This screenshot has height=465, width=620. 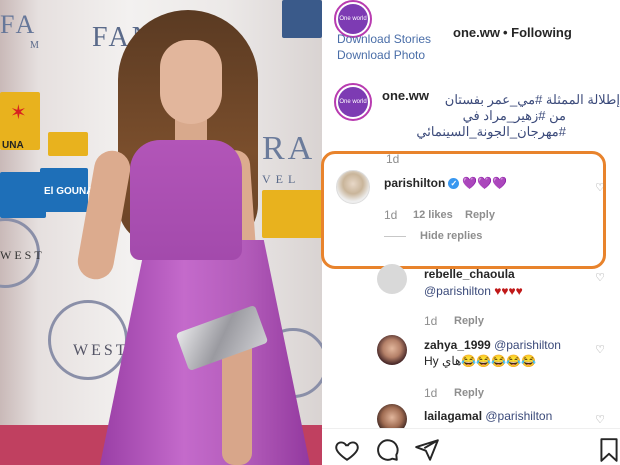 What do you see at coordinates (480, 215) in the screenshot?
I see `comment-reply-button: Reply` at bounding box center [480, 215].